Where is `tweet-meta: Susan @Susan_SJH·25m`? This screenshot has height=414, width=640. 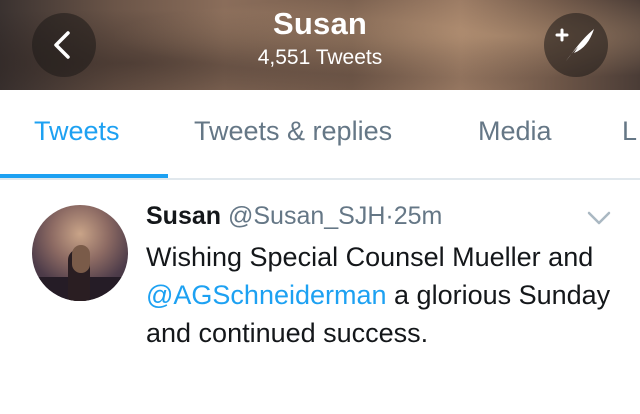
tweet-meta: Susan @Susan_SJH·25m is located at coordinates (294, 216).